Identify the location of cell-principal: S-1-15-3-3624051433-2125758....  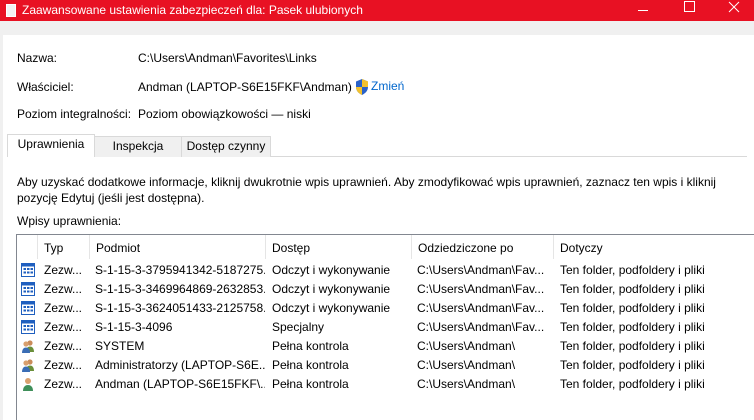
(180, 308).